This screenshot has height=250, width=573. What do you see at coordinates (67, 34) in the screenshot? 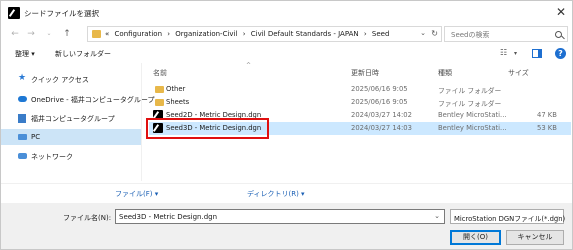
I see `up-arrow-icon: ↑` at bounding box center [67, 34].